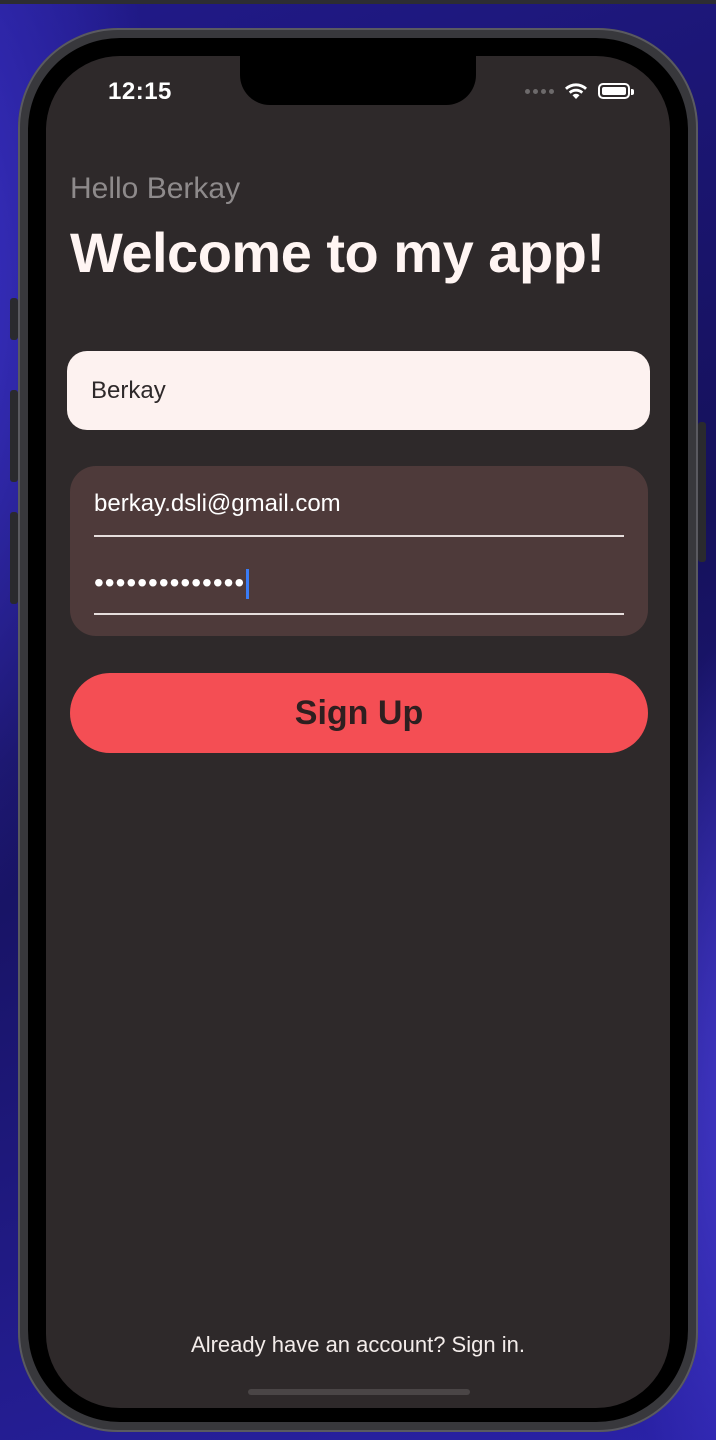 The width and height of the screenshot is (716, 1440). I want to click on volume-down-button, so click(14, 558).